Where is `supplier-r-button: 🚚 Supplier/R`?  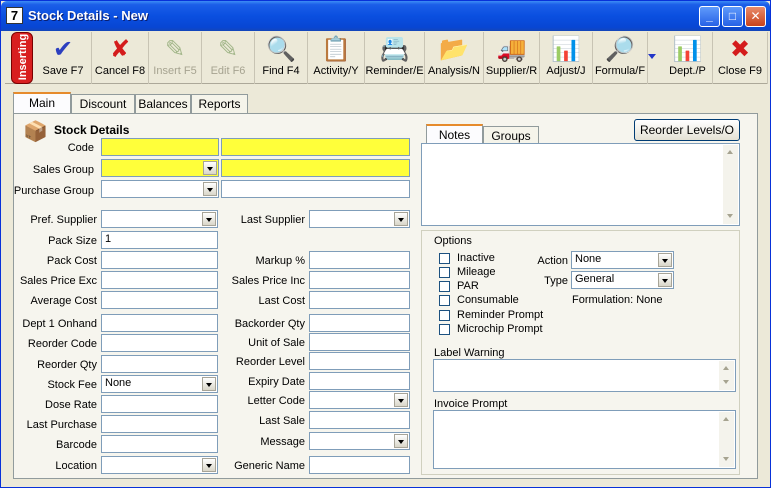 supplier-r-button: 🚚 Supplier/R is located at coordinates (512, 58).